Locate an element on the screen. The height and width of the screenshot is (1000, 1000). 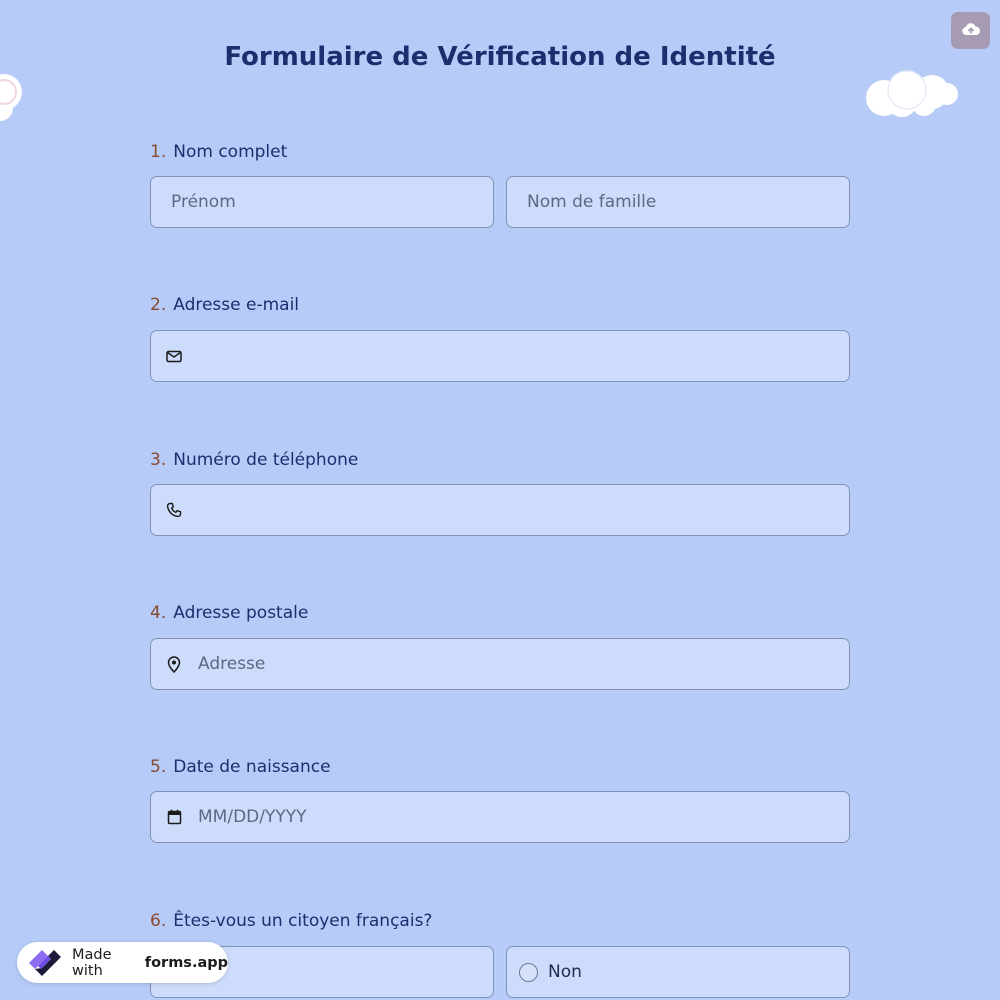
forms-app-logo-icon is located at coordinates (45, 963).